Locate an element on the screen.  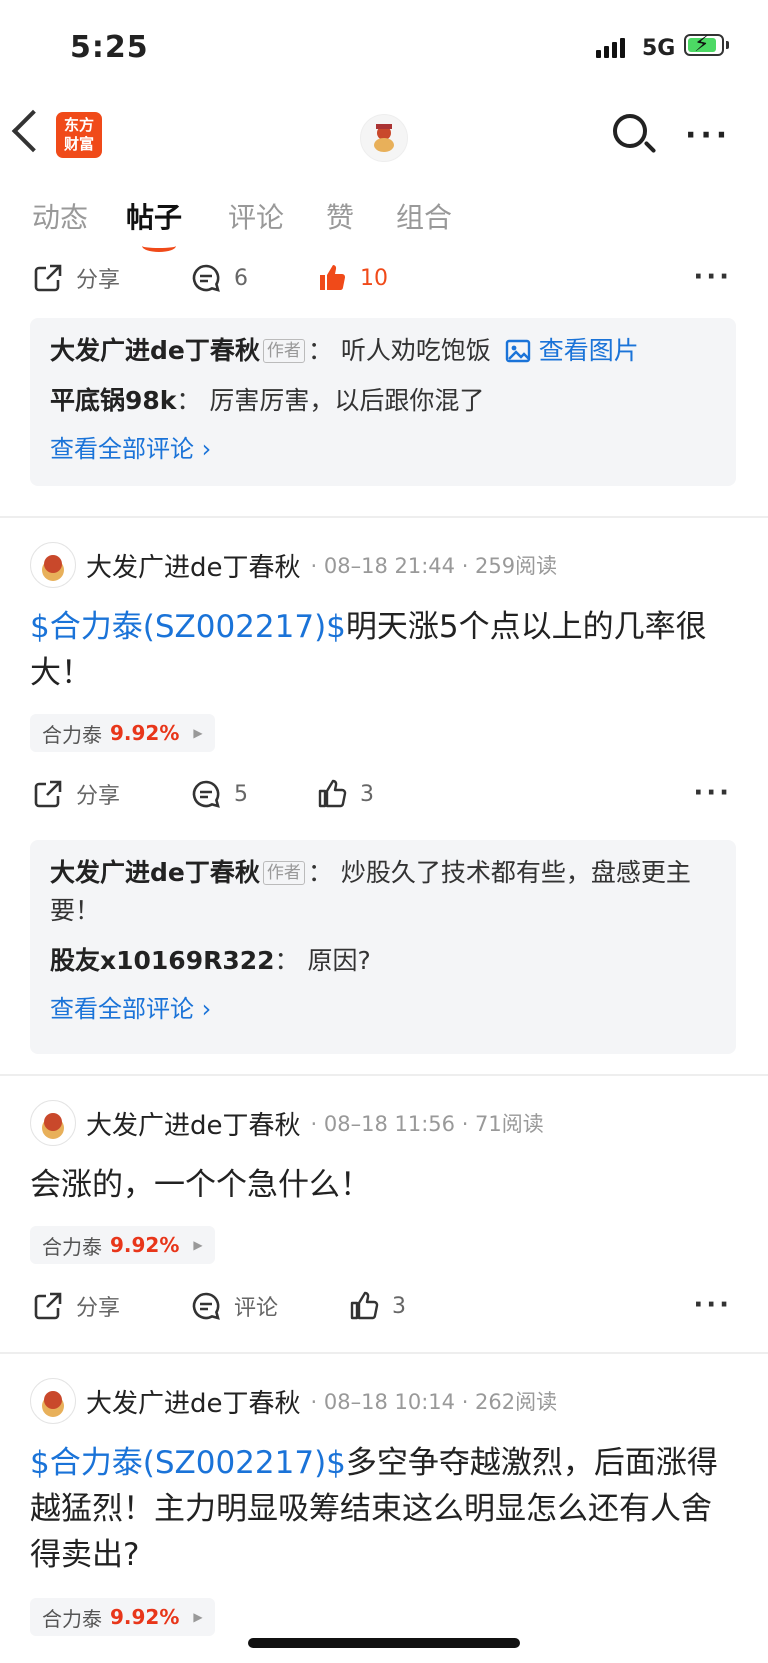
post-meta: · 08–18 21:44 · 259阅读 is located at coordinates (434, 566).